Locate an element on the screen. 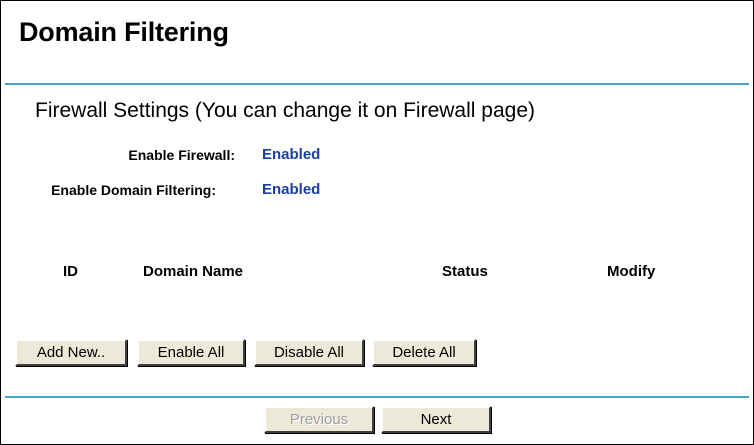 The image size is (754, 445). disable-all-button: Disable All is located at coordinates (309, 352).